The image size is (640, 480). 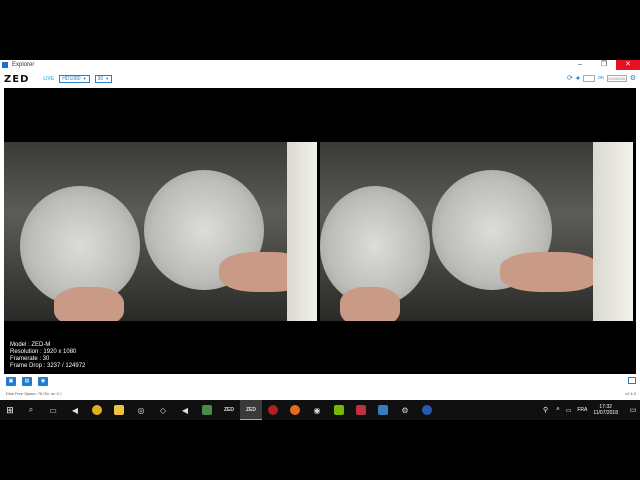 I want to click on model-text: Model : ZED-M, so click(x=30, y=345).